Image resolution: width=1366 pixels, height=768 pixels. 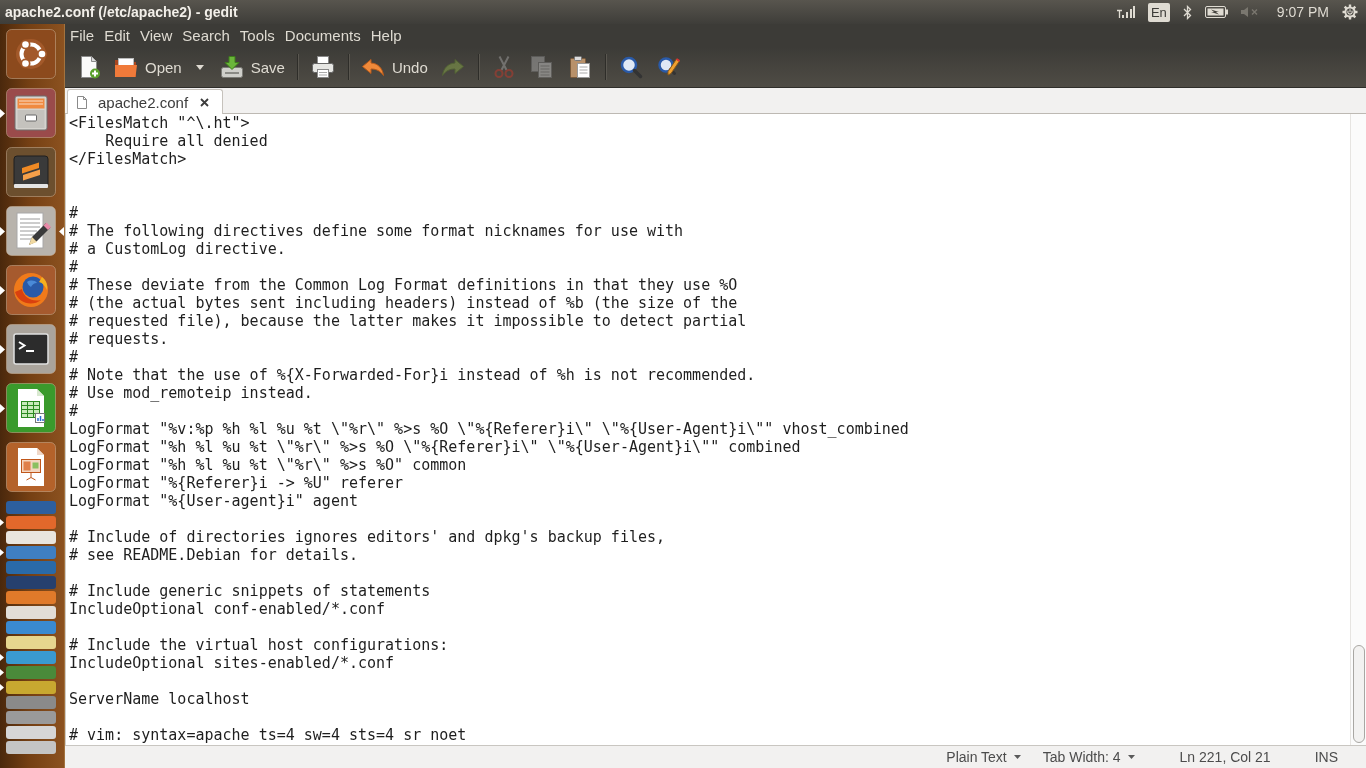 I want to click on clock-text: 9:07 PM, so click(x=1302, y=12).